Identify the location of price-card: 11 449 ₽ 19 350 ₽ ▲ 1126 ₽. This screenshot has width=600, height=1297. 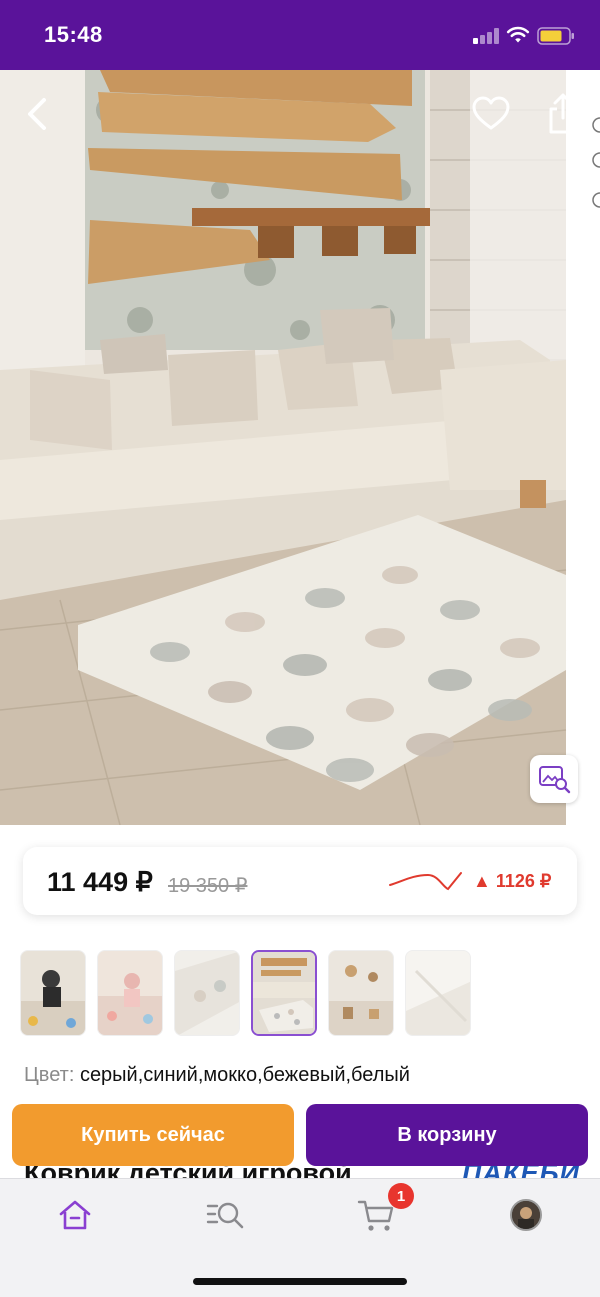
(300, 881).